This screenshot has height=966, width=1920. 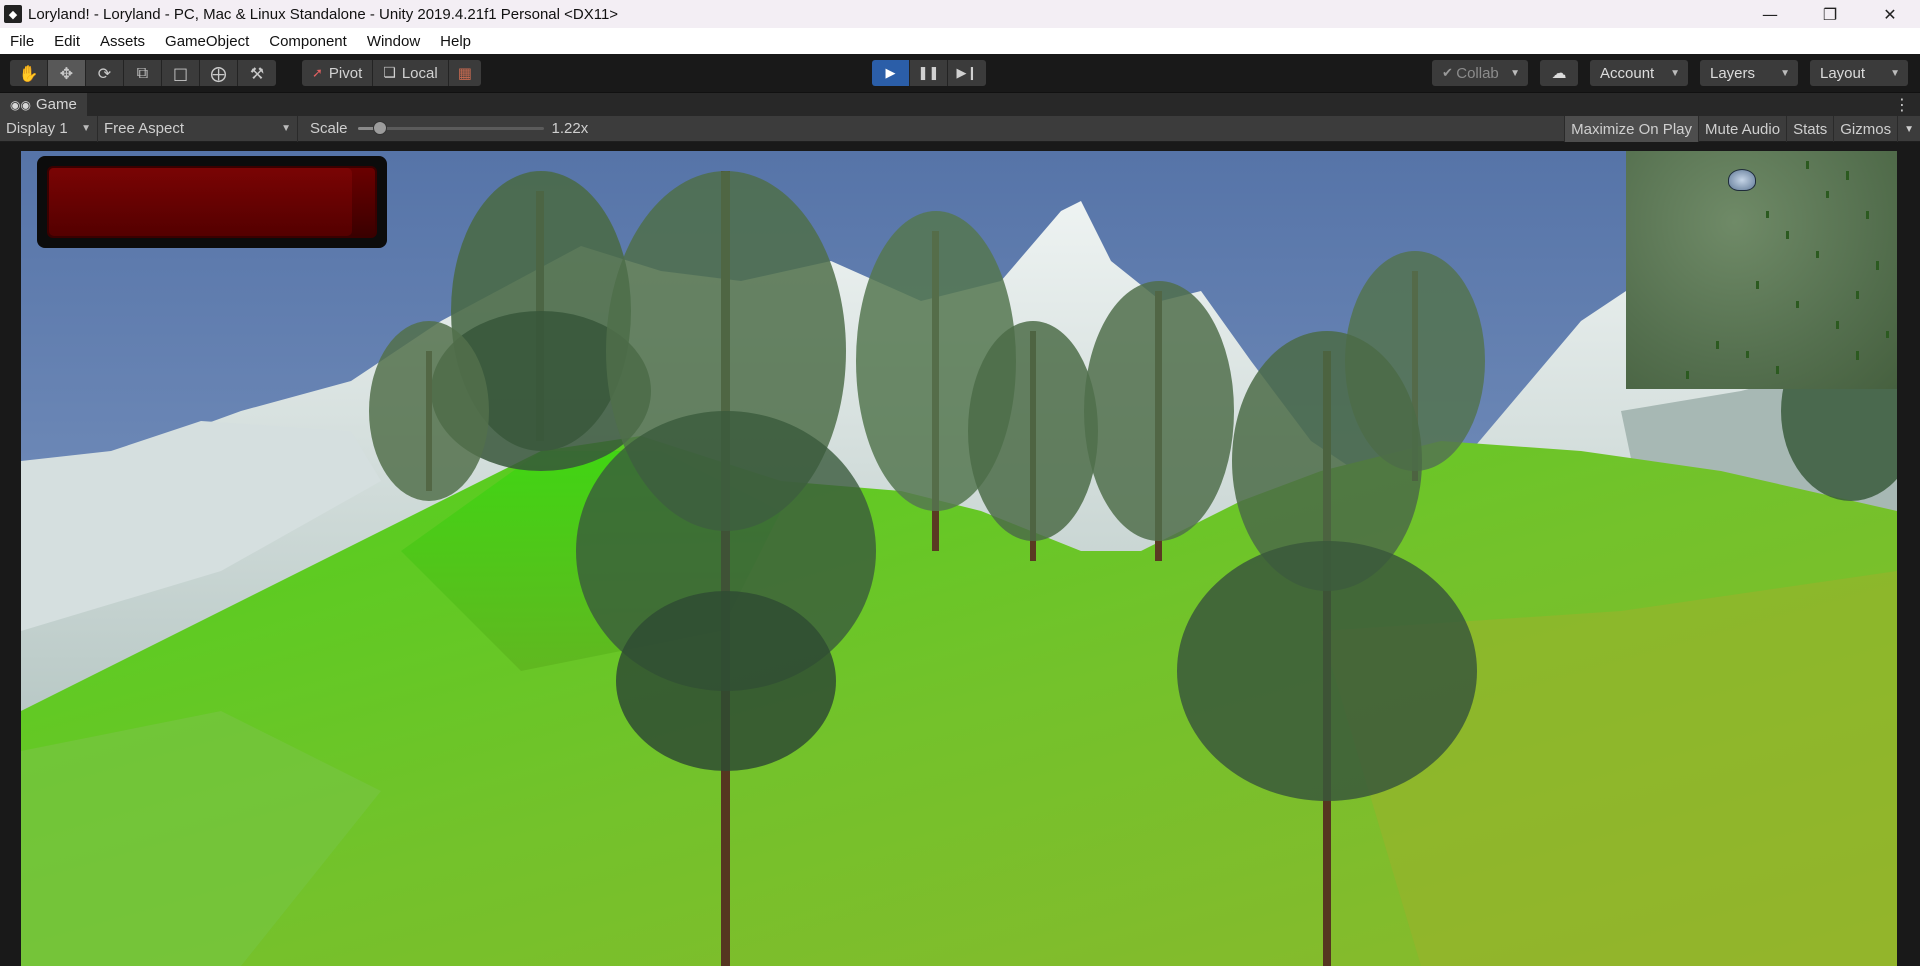 What do you see at coordinates (257, 73) in the screenshot?
I see `custom-tool-icon: ⚒` at bounding box center [257, 73].